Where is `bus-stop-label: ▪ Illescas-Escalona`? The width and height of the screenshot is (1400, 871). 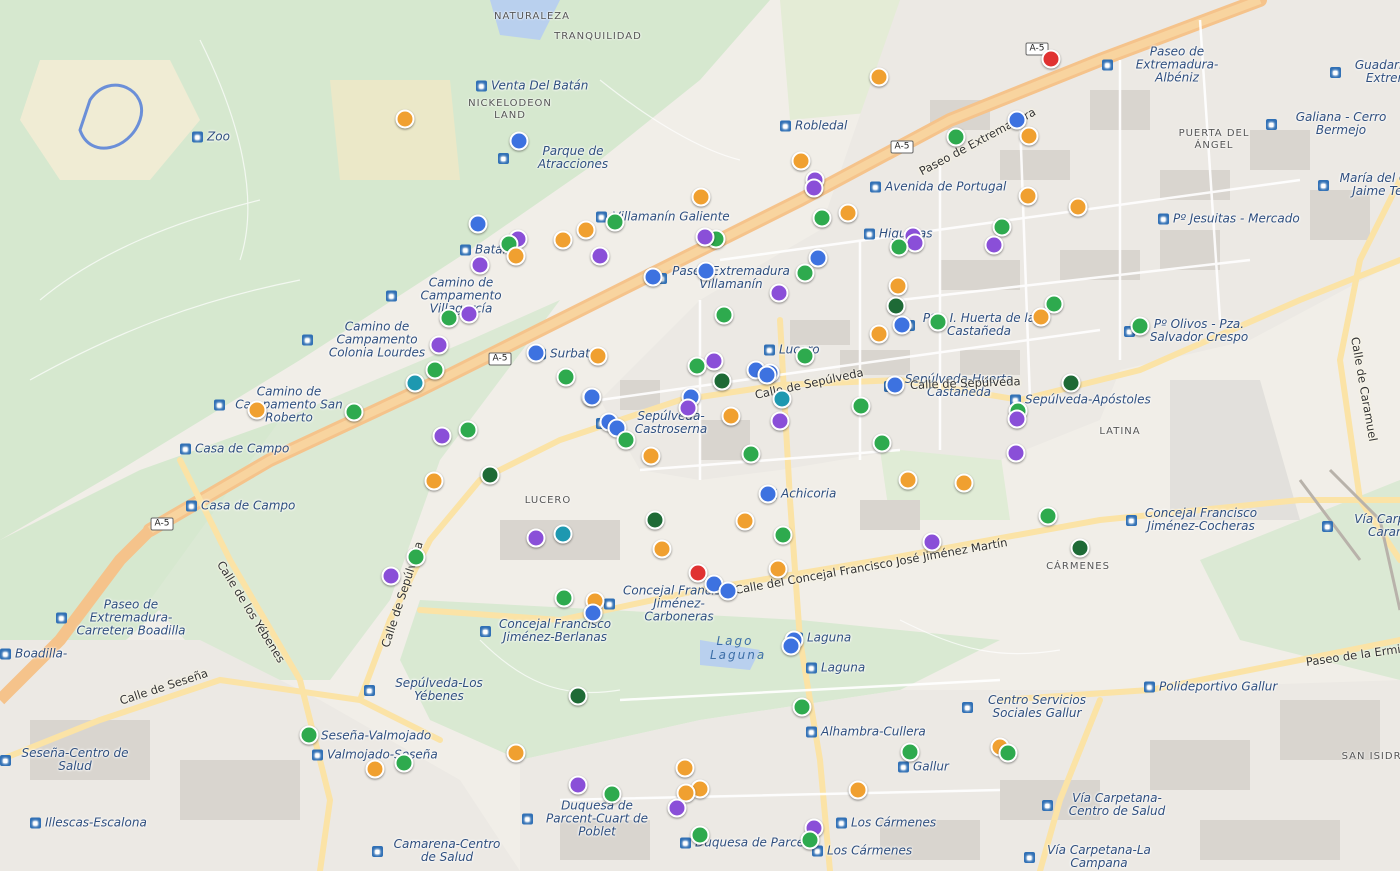 bus-stop-label: ▪ Illescas-Escalona is located at coordinates (88, 823).